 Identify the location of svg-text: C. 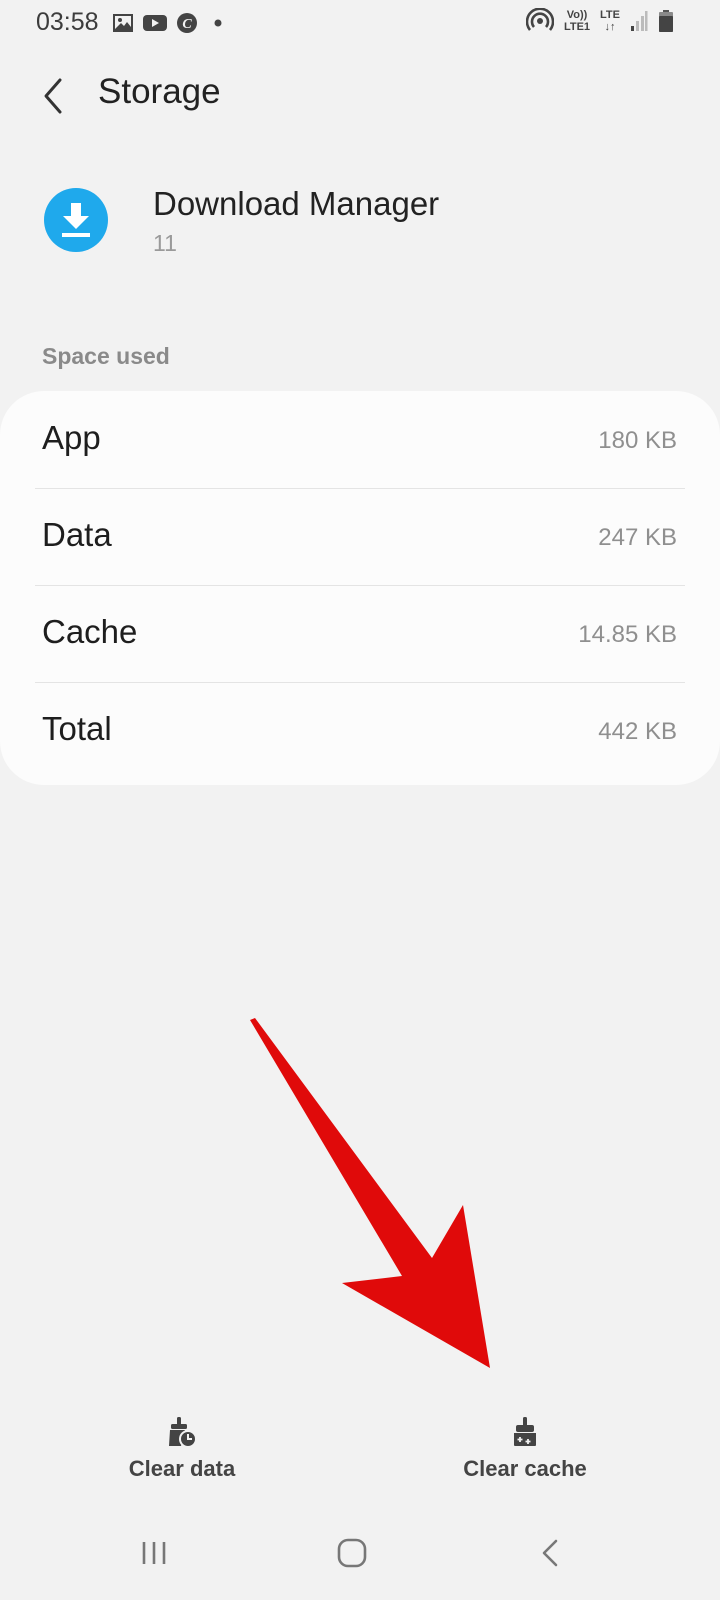
(187, 24).